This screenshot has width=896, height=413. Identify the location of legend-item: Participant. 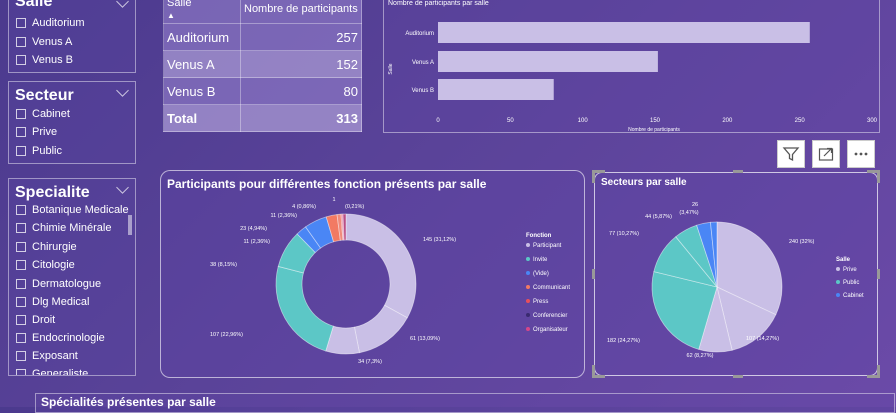
(547, 246).